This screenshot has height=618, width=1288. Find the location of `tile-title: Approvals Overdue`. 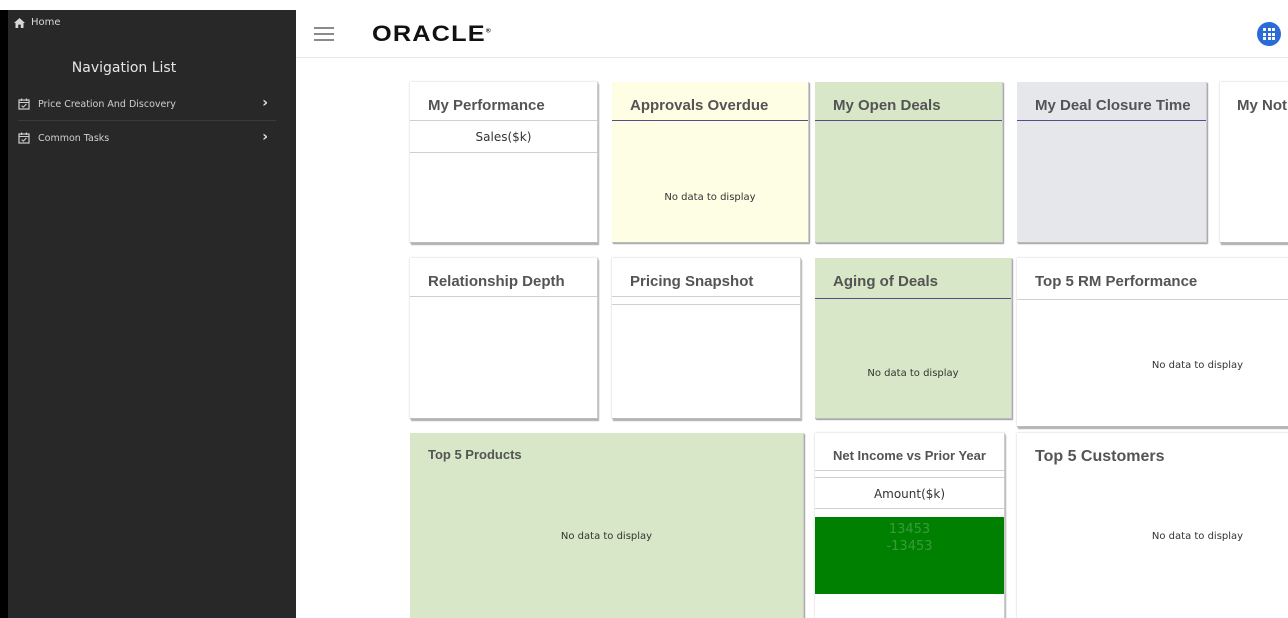

tile-title: Approvals Overdue is located at coordinates (699, 105).